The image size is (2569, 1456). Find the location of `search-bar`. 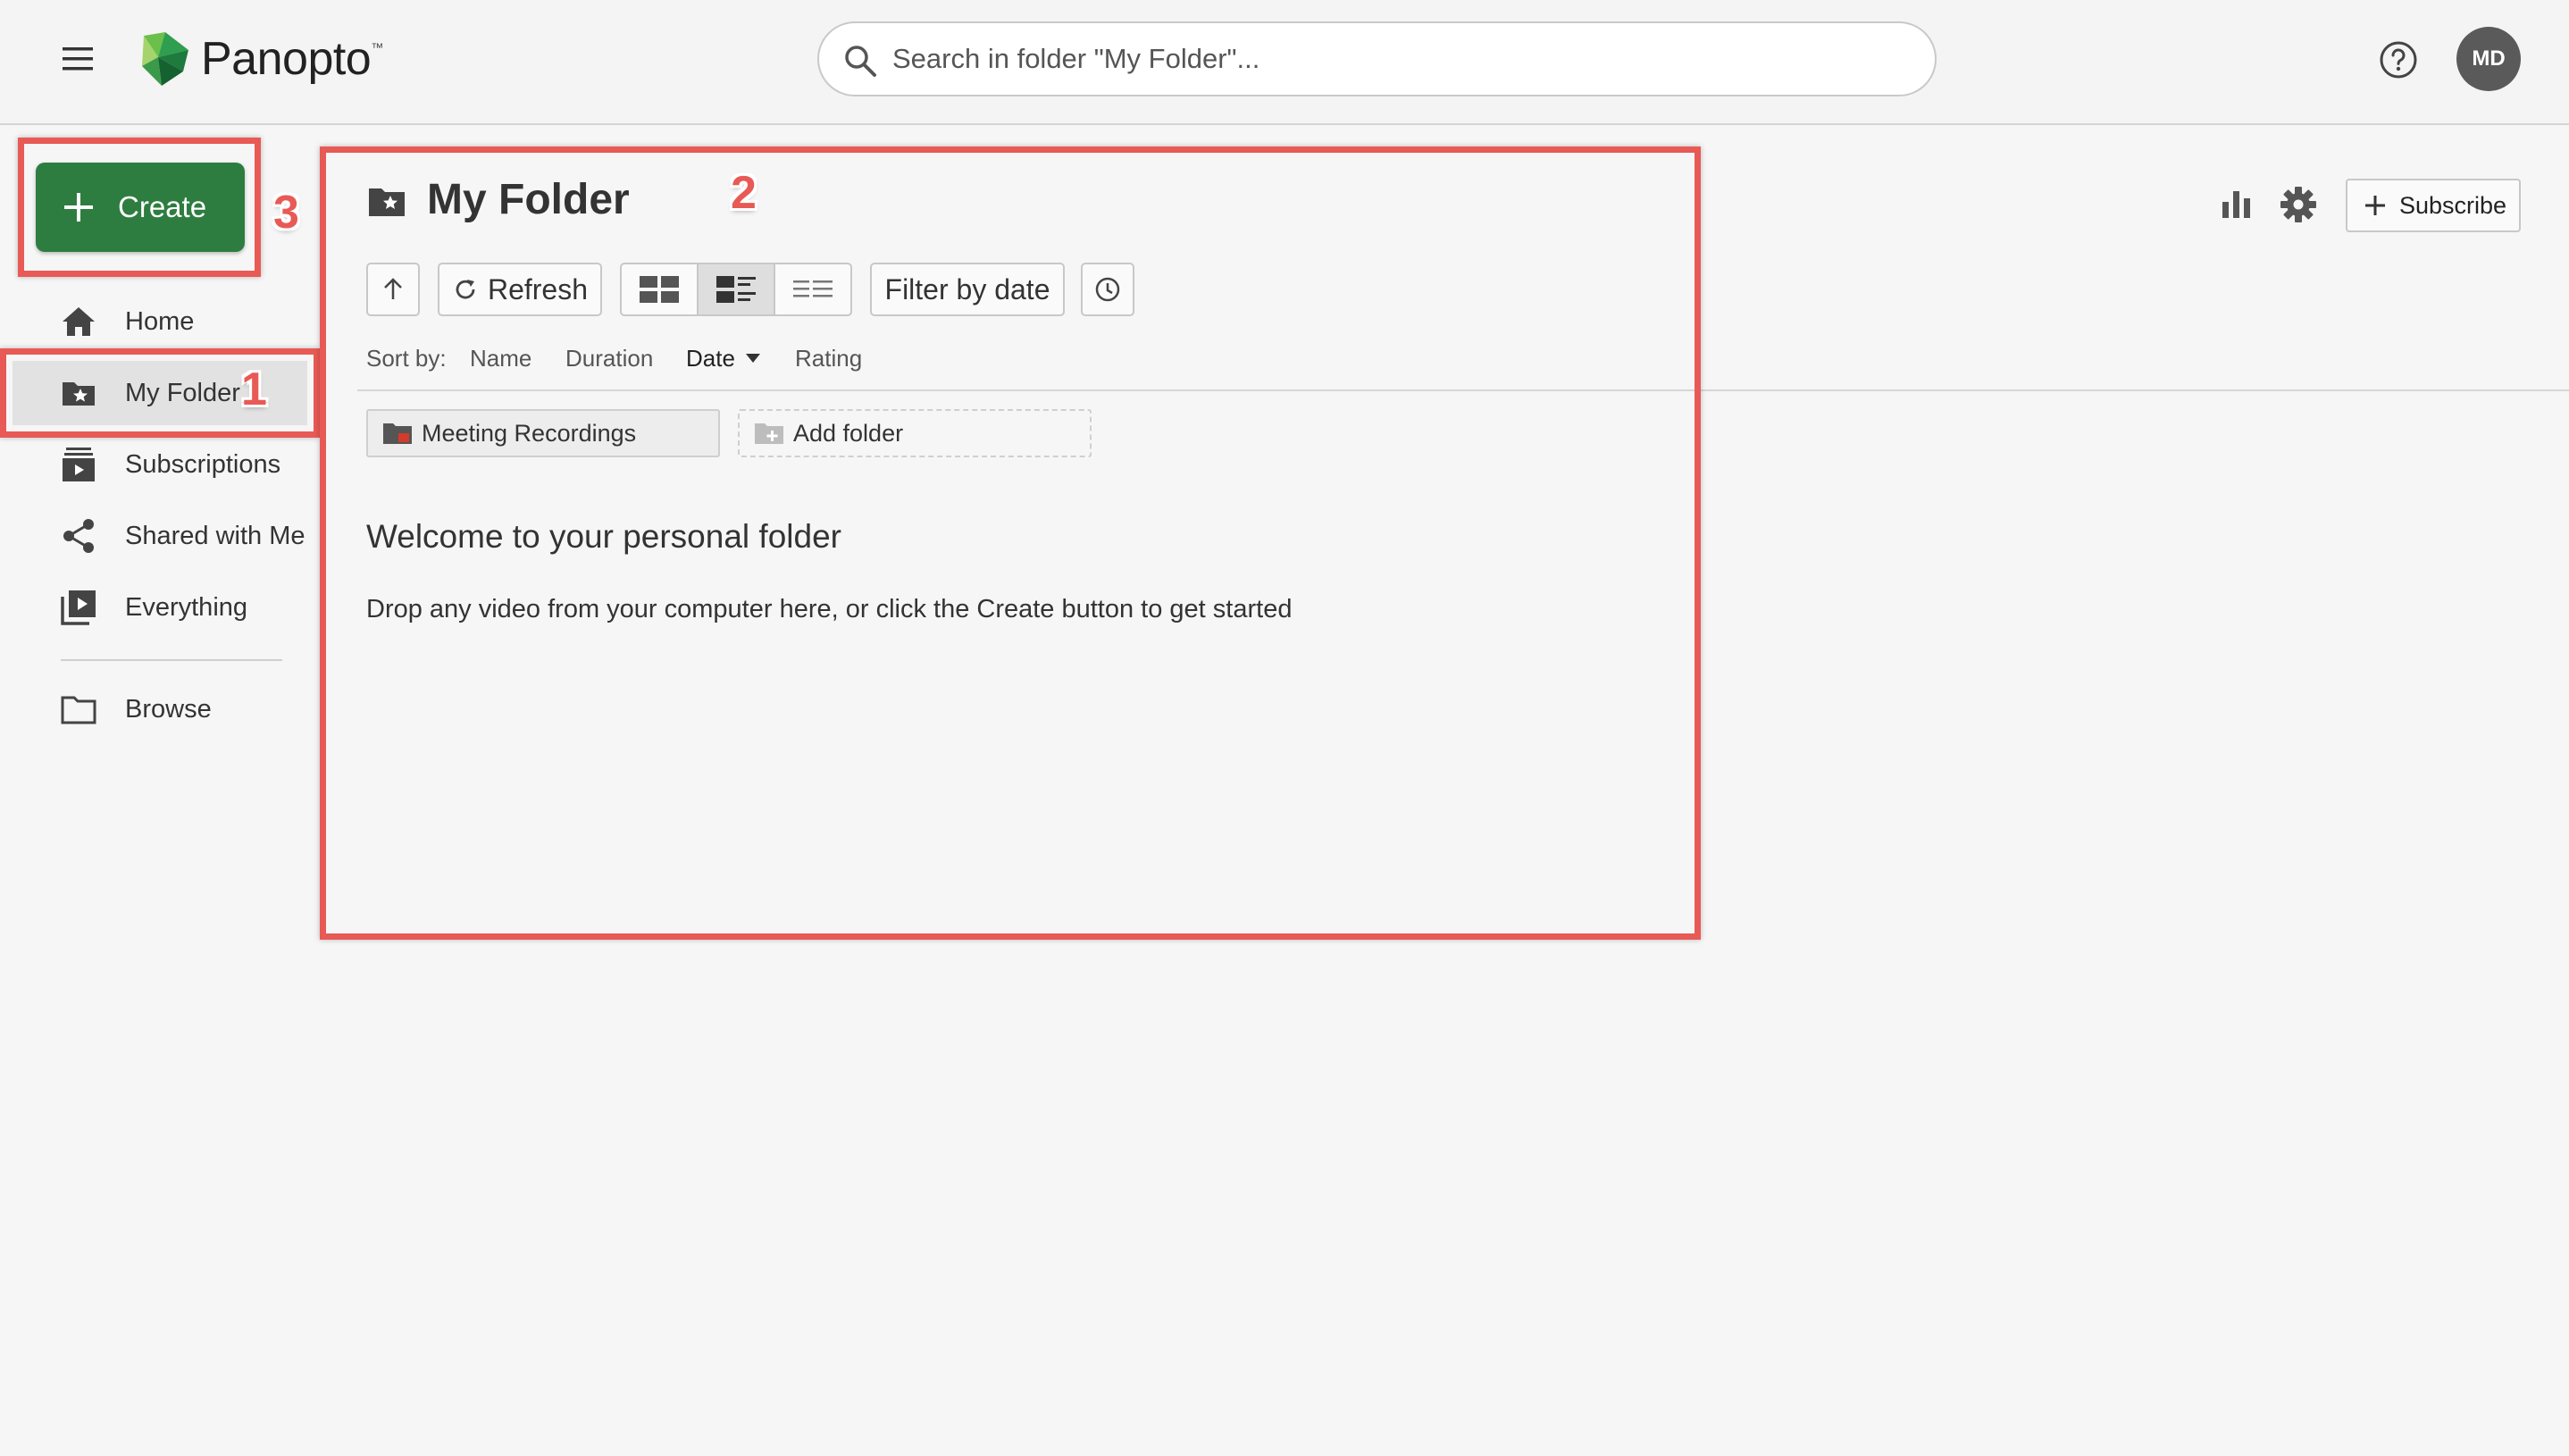

search-bar is located at coordinates (1377, 58).